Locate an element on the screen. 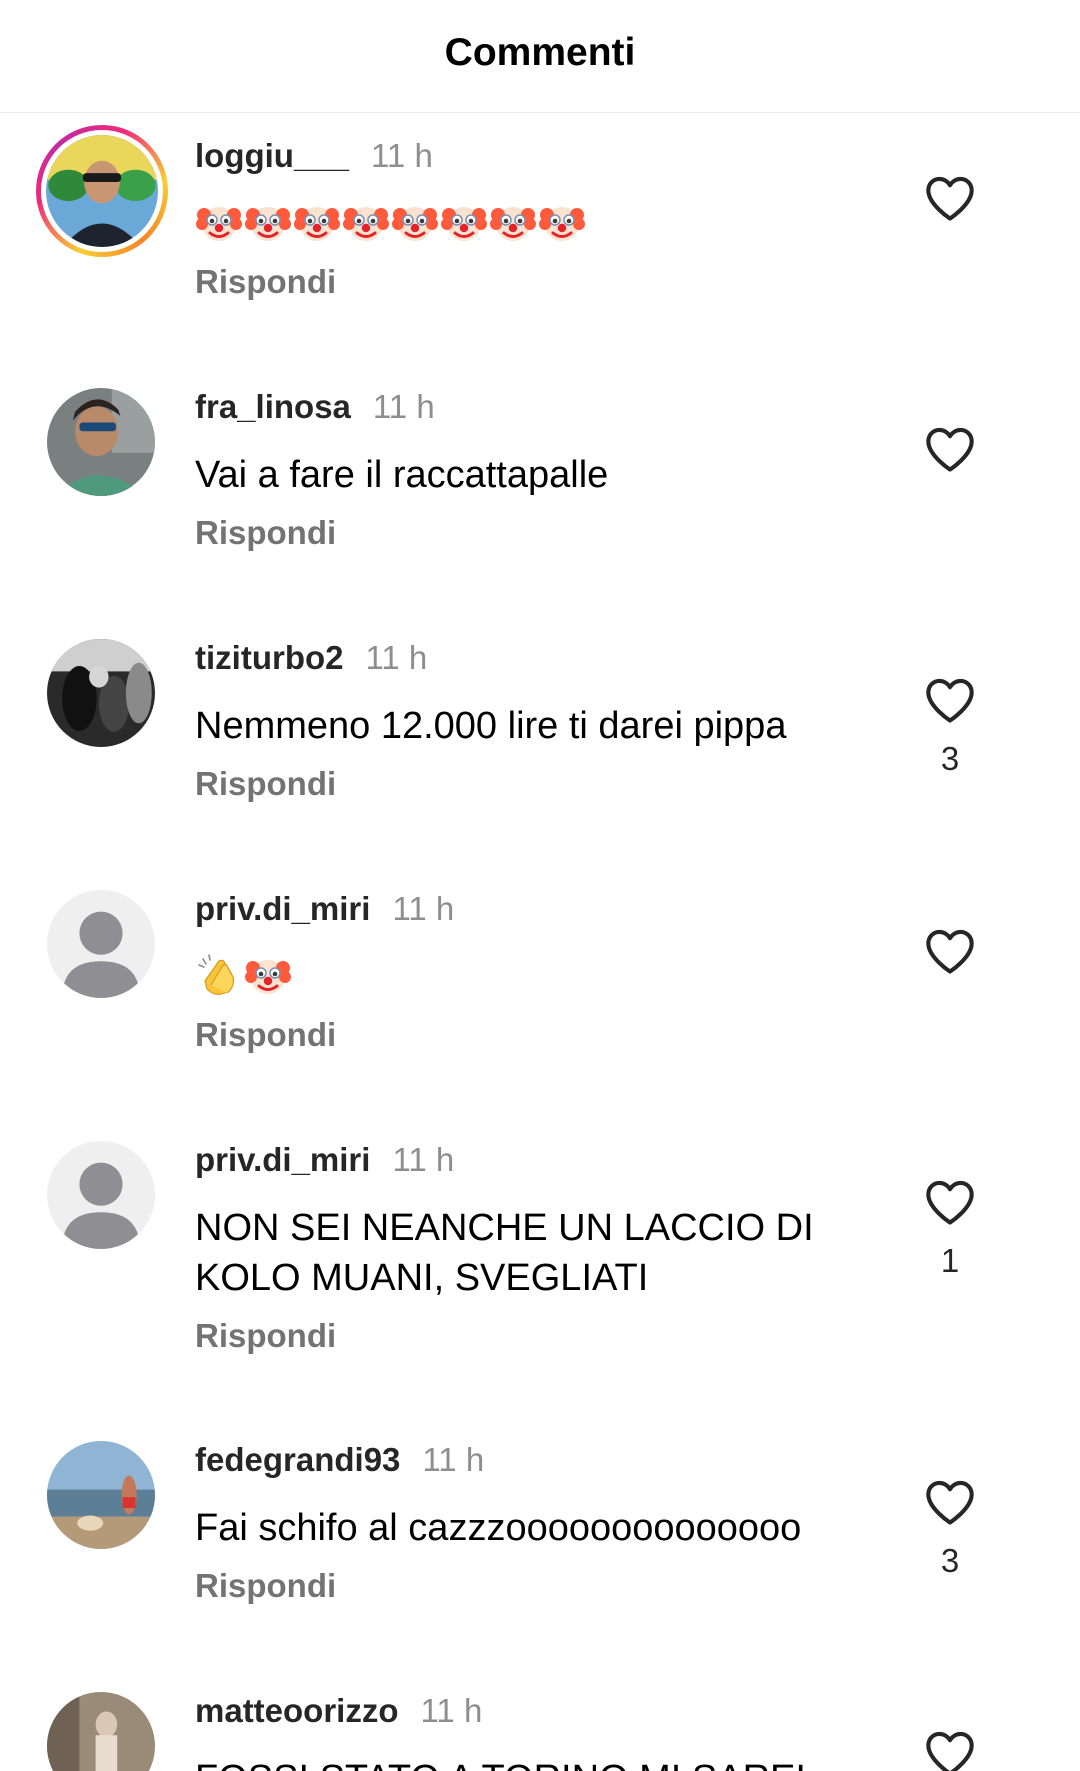 The image size is (1080, 1771). comment-text: Fai schifo al cazzzoooooooooooooo is located at coordinates (498, 1528).